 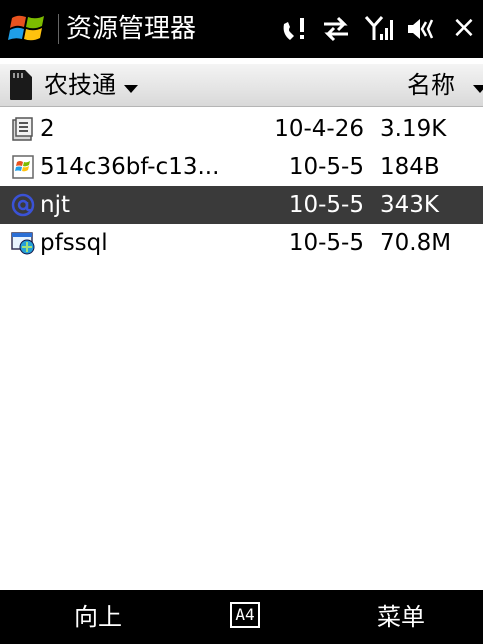 I want to click on file-icon, so click(x=22, y=129).